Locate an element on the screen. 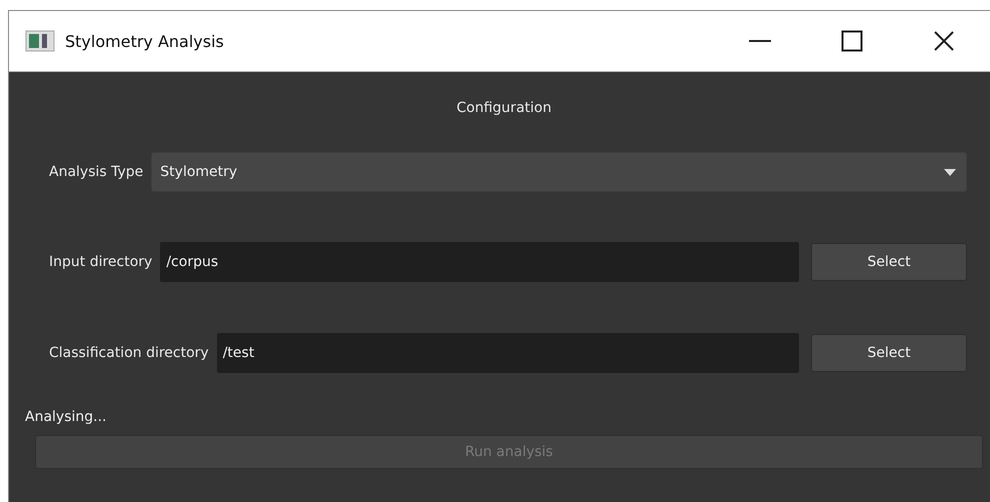 The height and width of the screenshot is (502, 990). directory-field: /corpus is located at coordinates (479, 262).